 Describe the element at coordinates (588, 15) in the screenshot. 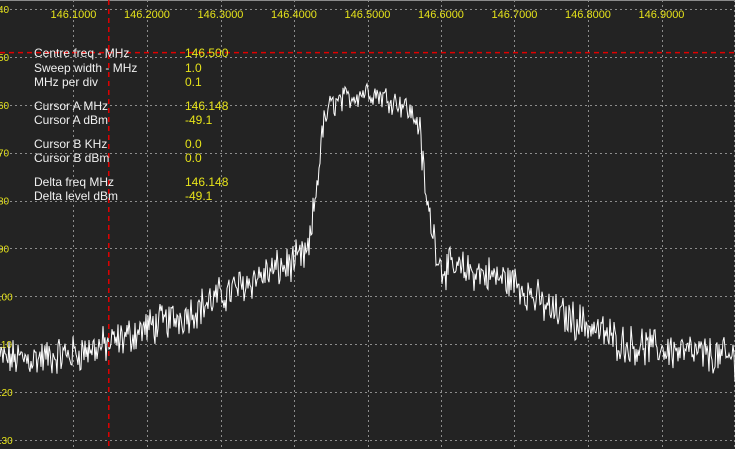

I see `frequency-tick-label: 146.8000` at that location.